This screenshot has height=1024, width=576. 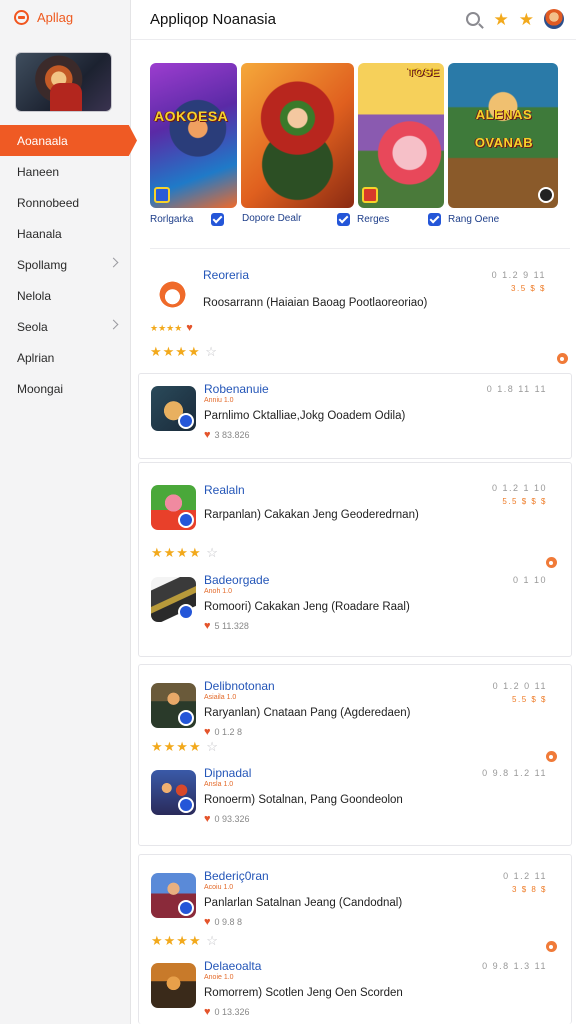 I want to click on user-avatar, so click(x=554, y=19).